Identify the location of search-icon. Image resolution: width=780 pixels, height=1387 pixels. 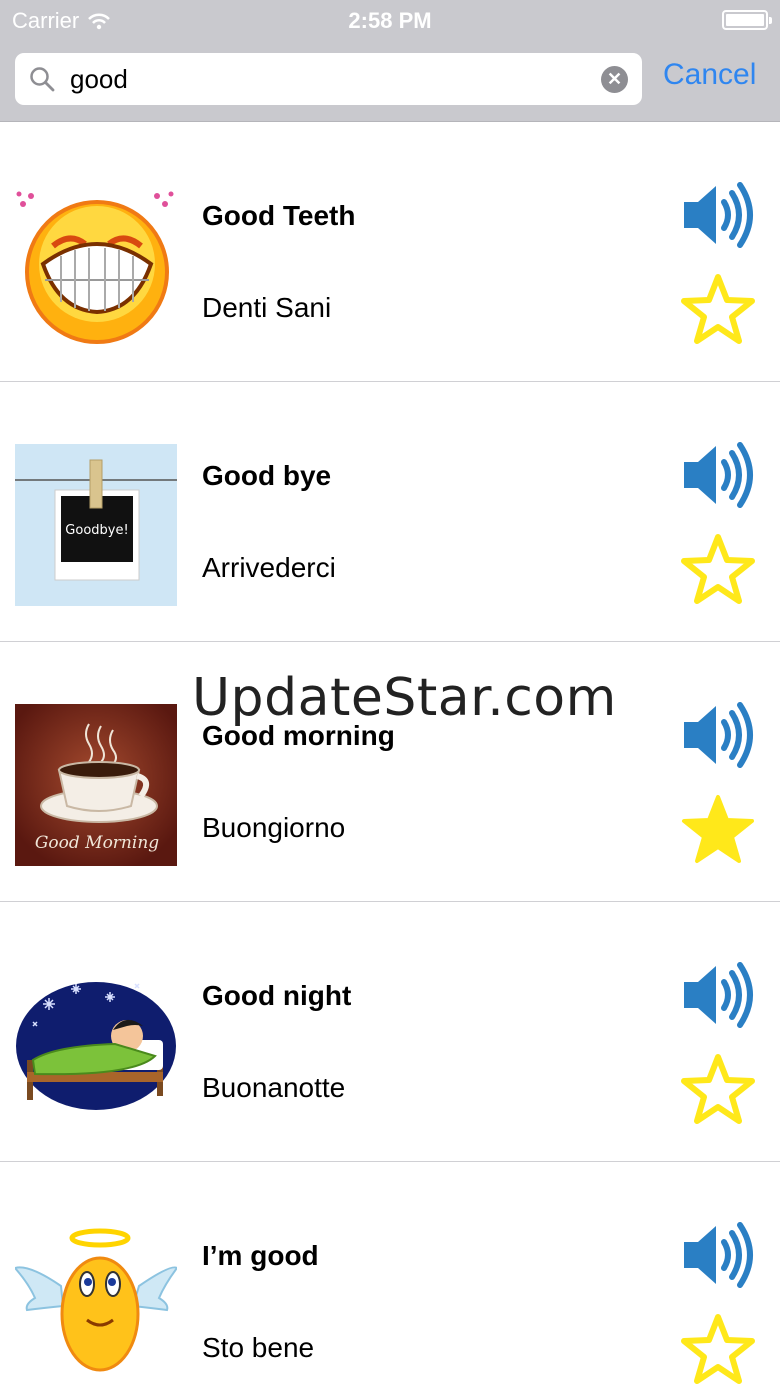
(42, 79).